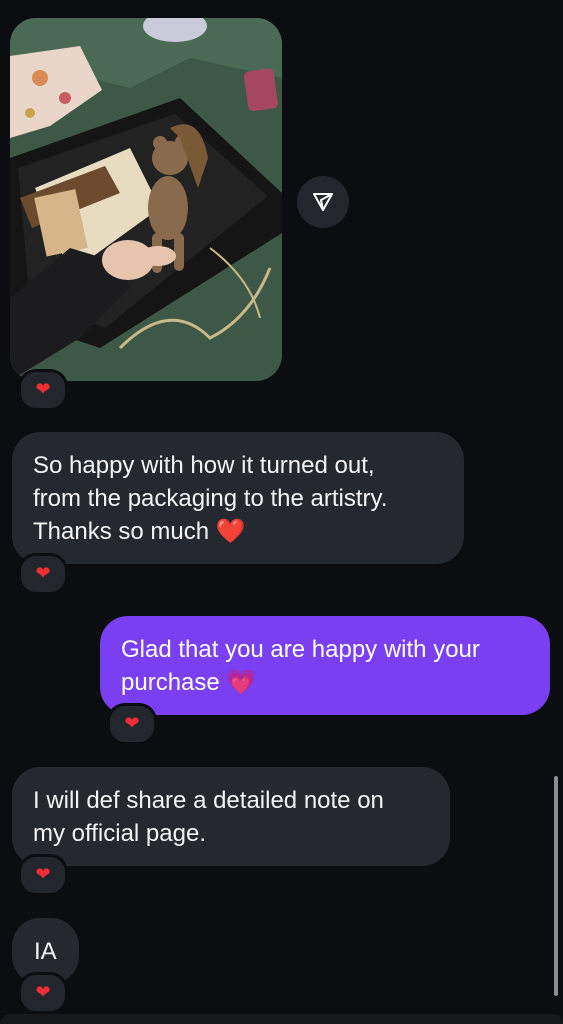 The height and width of the screenshot is (1024, 563). Describe the element at coordinates (300, 649) in the screenshot. I see `message-text-line: Glad that you are happy with your` at that location.